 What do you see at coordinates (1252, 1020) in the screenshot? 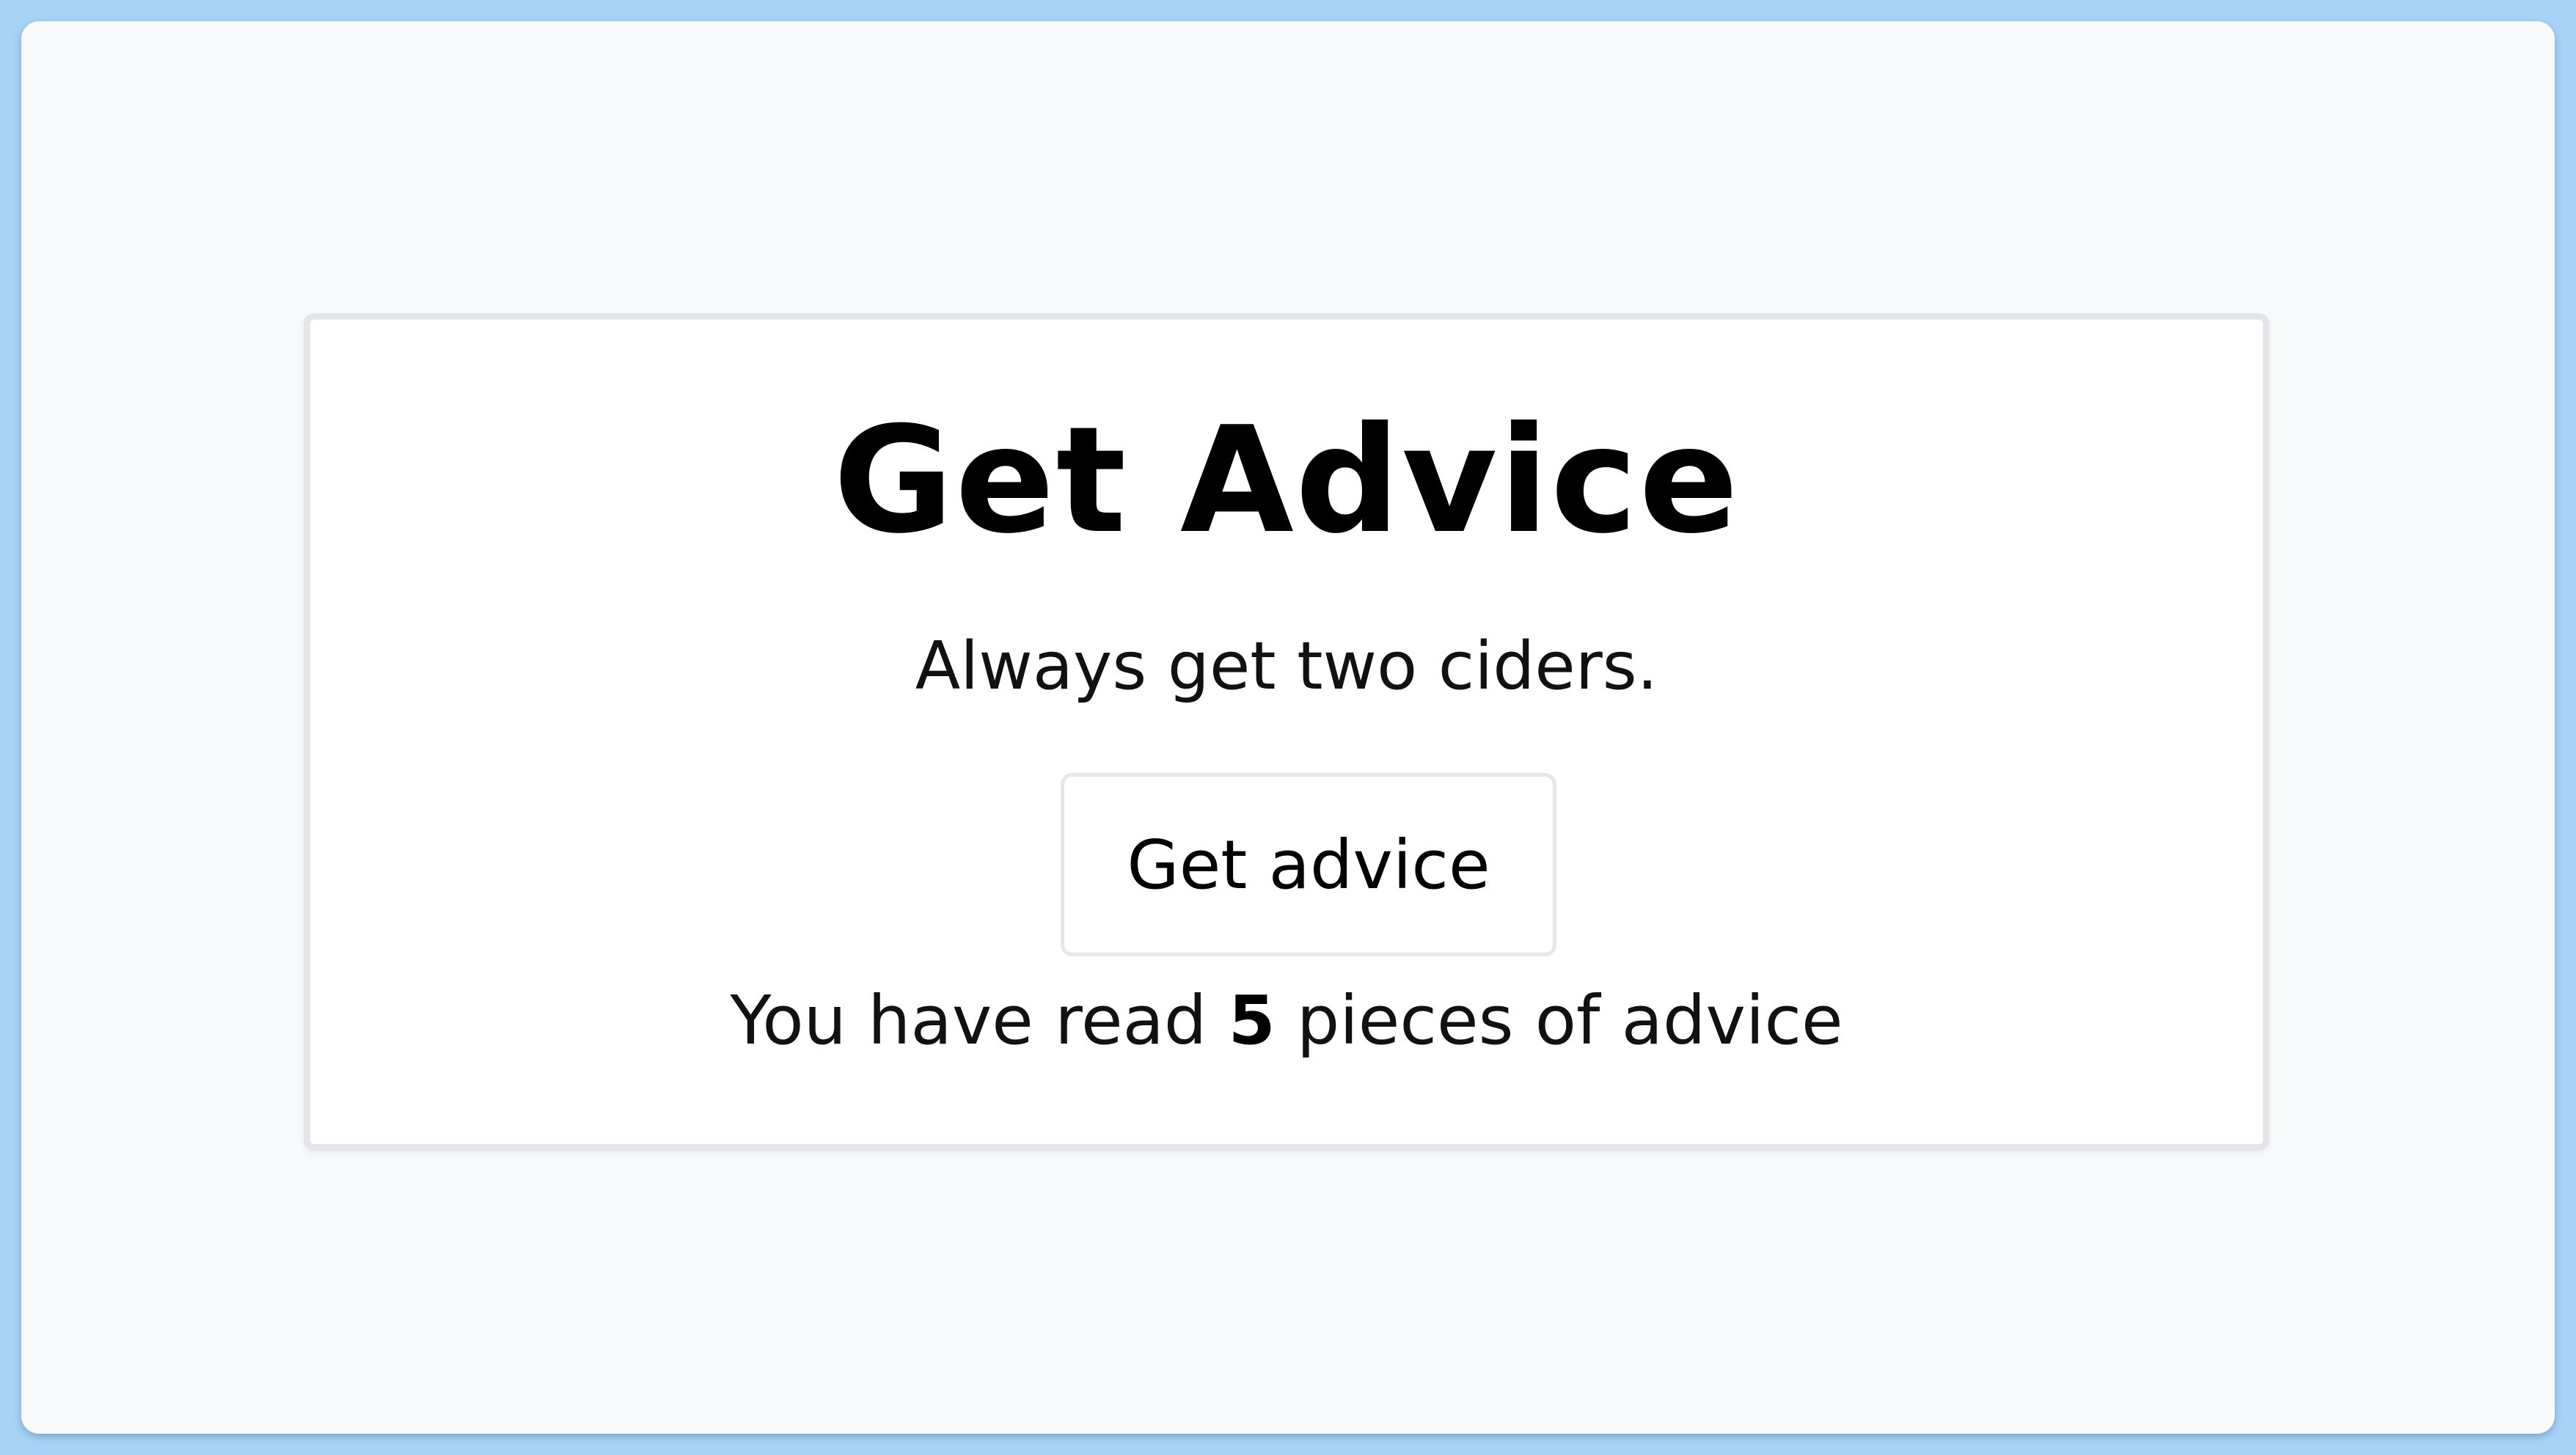
I see `counter-value: 5` at bounding box center [1252, 1020].